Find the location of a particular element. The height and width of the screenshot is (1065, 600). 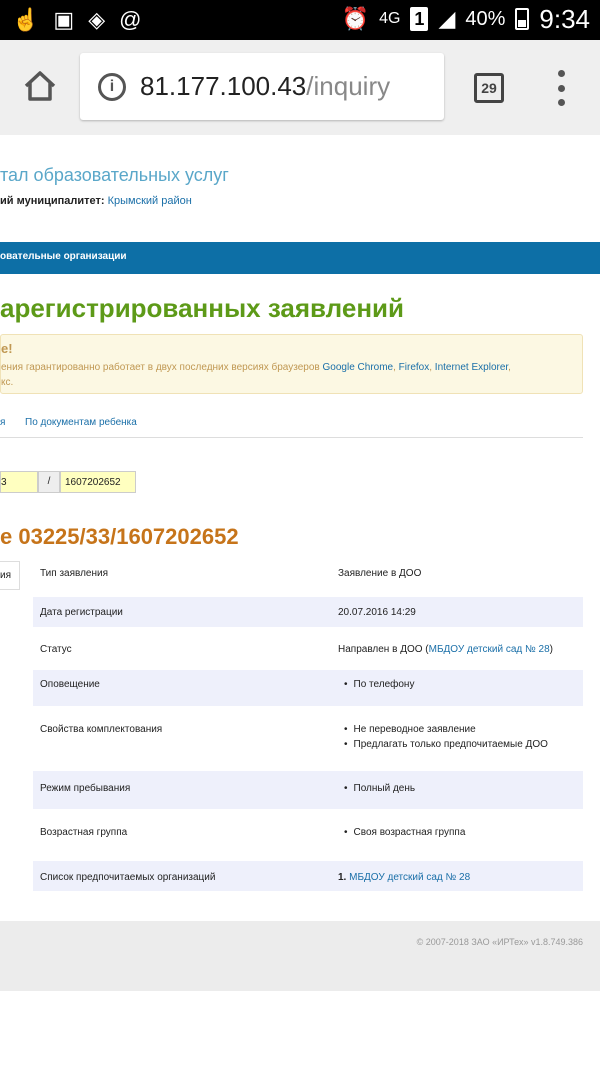

nav-item-organizations: овательные организации is located at coordinates (63, 256).